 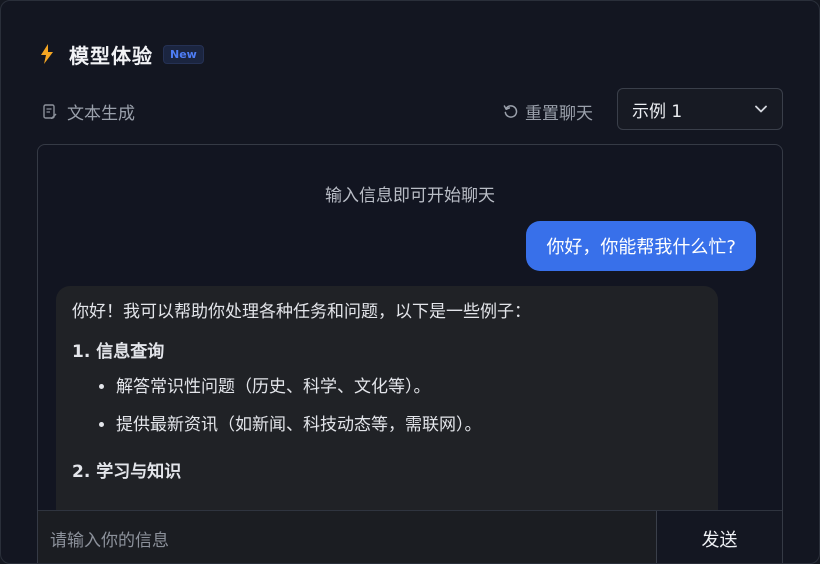 What do you see at coordinates (641, 246) in the screenshot?
I see `user-message-bubble: 你好，你能帮我什么忙?` at bounding box center [641, 246].